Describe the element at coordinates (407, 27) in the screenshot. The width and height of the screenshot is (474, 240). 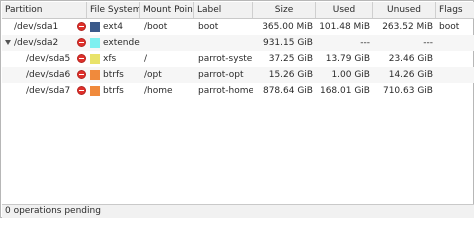
I see `partition-unused: 263.52 MiB` at that location.